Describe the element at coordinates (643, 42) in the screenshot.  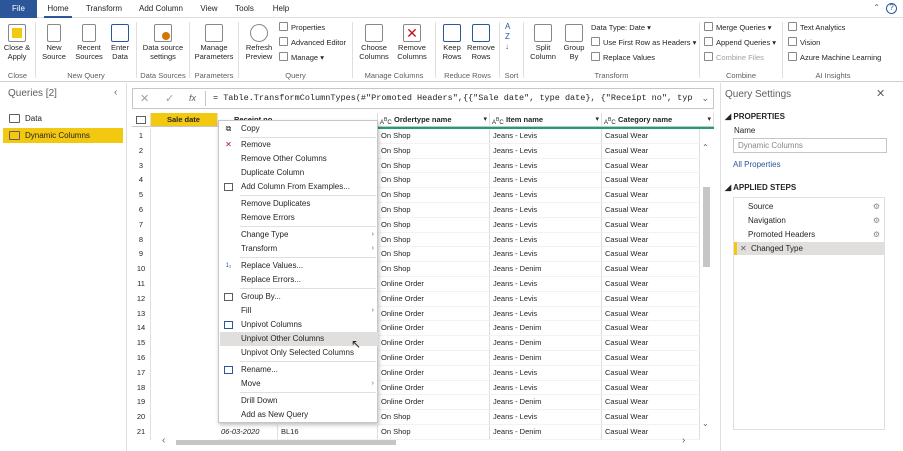
I see `first-row-headers-button: Use First Row as Headers ▾` at that location.